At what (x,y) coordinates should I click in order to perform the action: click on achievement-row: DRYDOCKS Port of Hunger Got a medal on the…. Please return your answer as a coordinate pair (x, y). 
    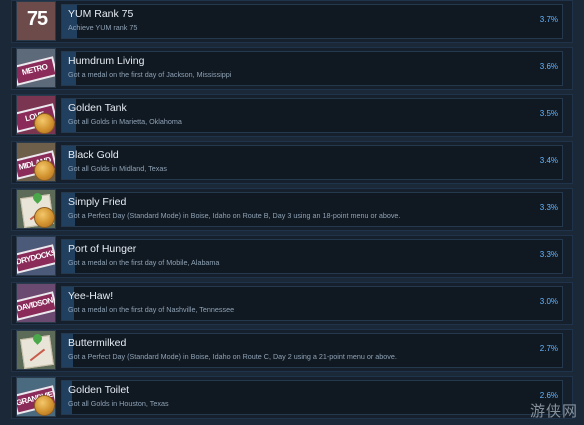
    Looking at the image, I should click on (292, 256).